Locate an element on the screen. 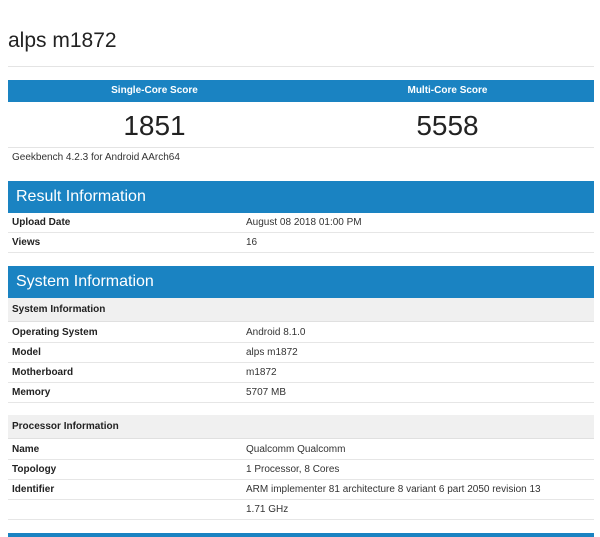  row-key: Memory is located at coordinates (31, 392).